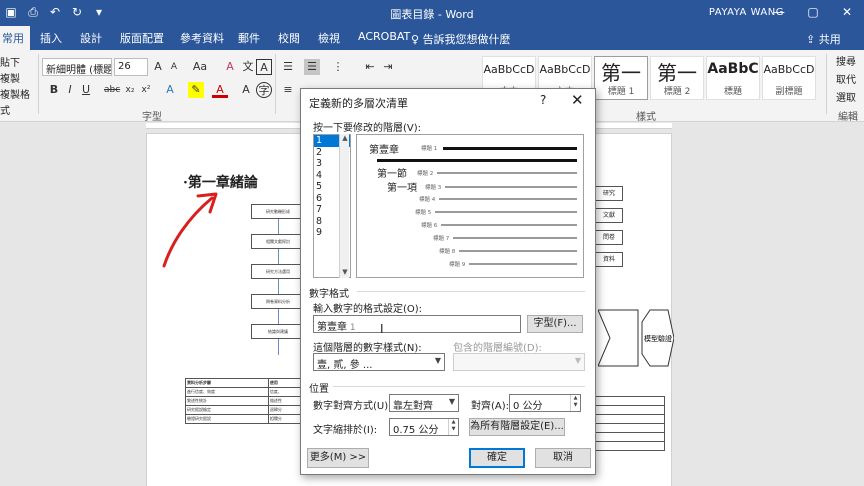  What do you see at coordinates (17, 80) in the screenshot?
I see `copy-label: 複製` at bounding box center [17, 80].